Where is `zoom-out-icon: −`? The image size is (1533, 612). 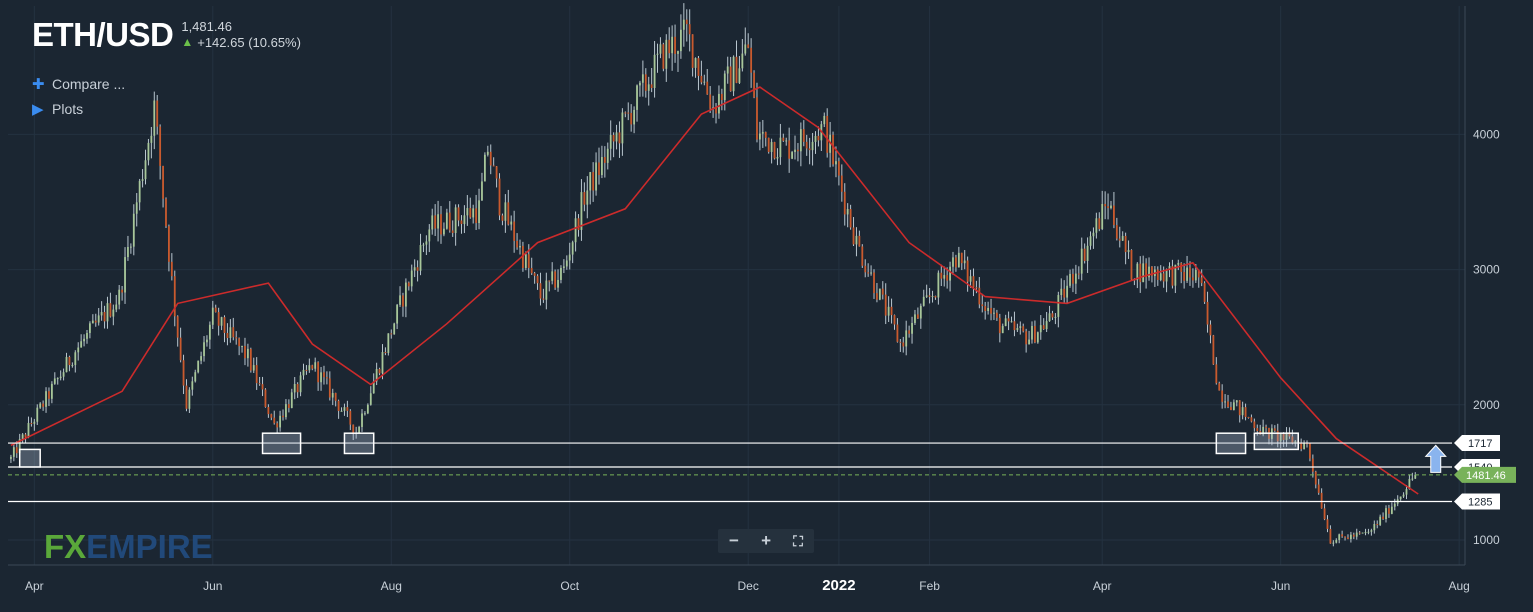 zoom-out-icon: − is located at coordinates (734, 541).